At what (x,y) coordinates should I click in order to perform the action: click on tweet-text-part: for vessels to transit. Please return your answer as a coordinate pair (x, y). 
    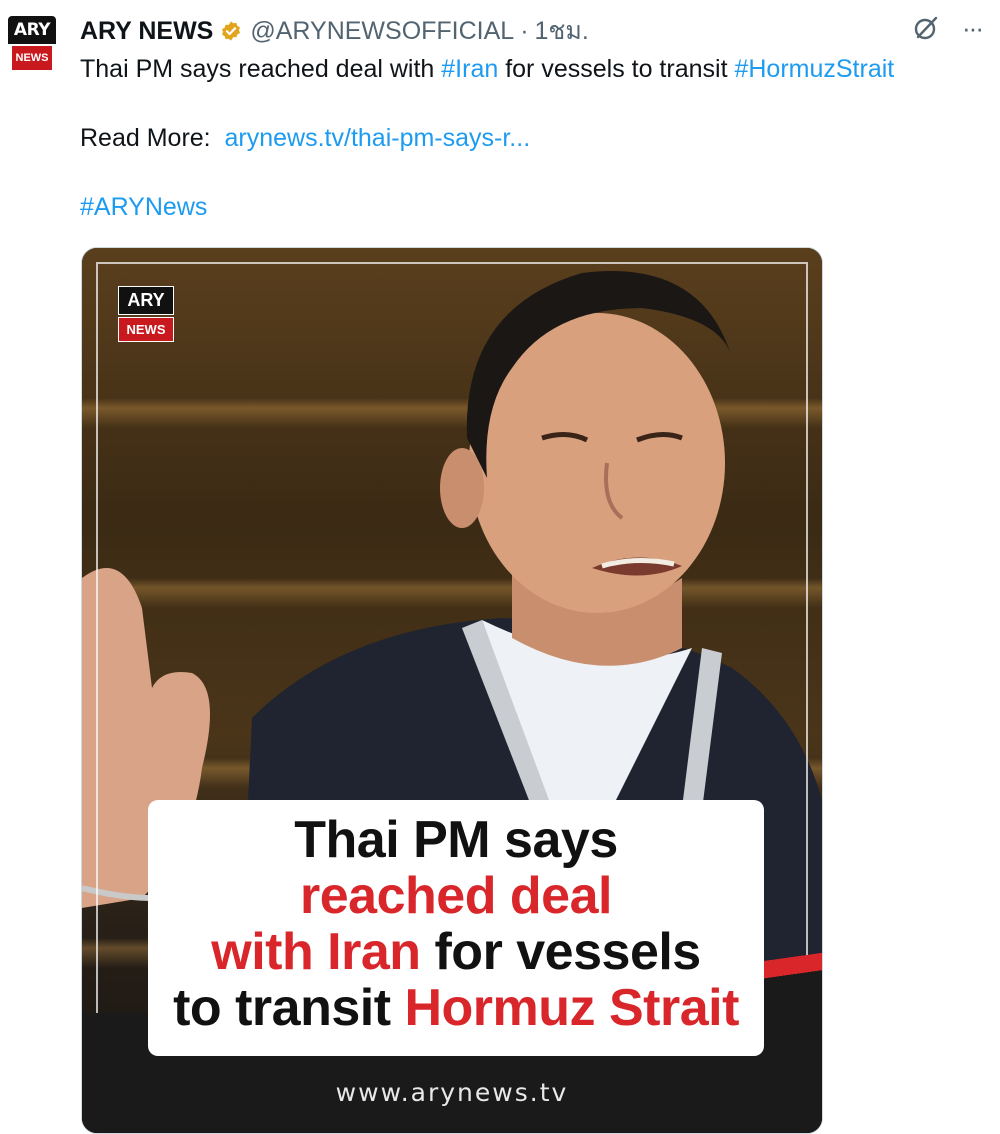
    Looking at the image, I should click on (616, 69).